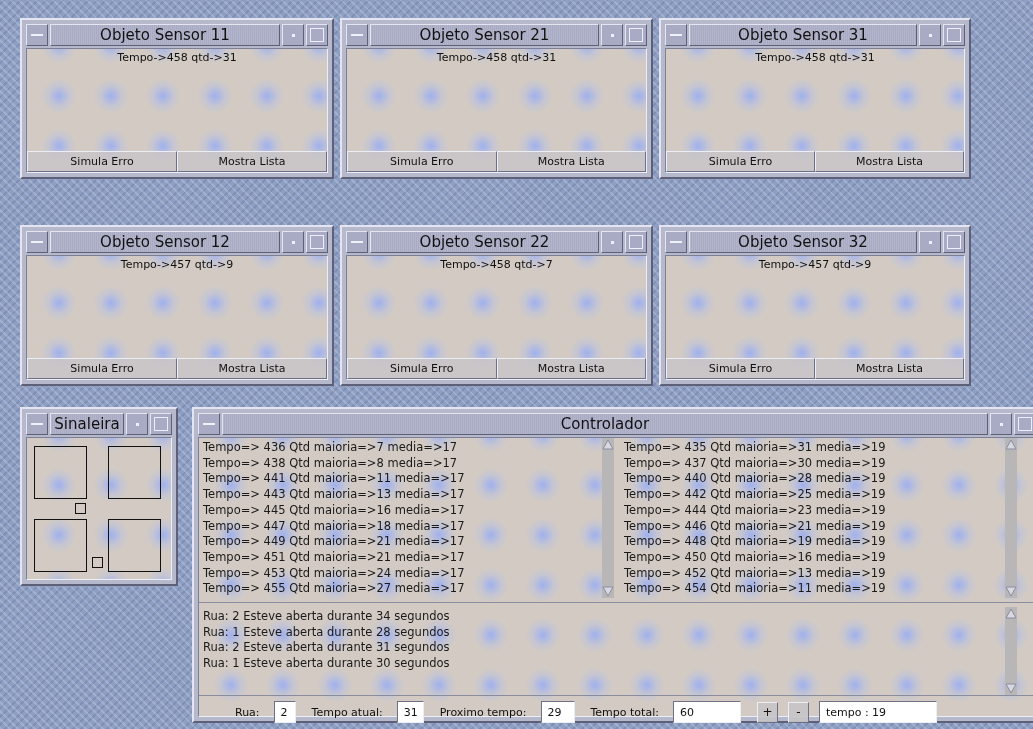 The image size is (1033, 729). Describe the element at coordinates (400, 463) in the screenshot. I see `list-item: Tempo=> 438 Qtd maioria=>8 media=>17` at that location.